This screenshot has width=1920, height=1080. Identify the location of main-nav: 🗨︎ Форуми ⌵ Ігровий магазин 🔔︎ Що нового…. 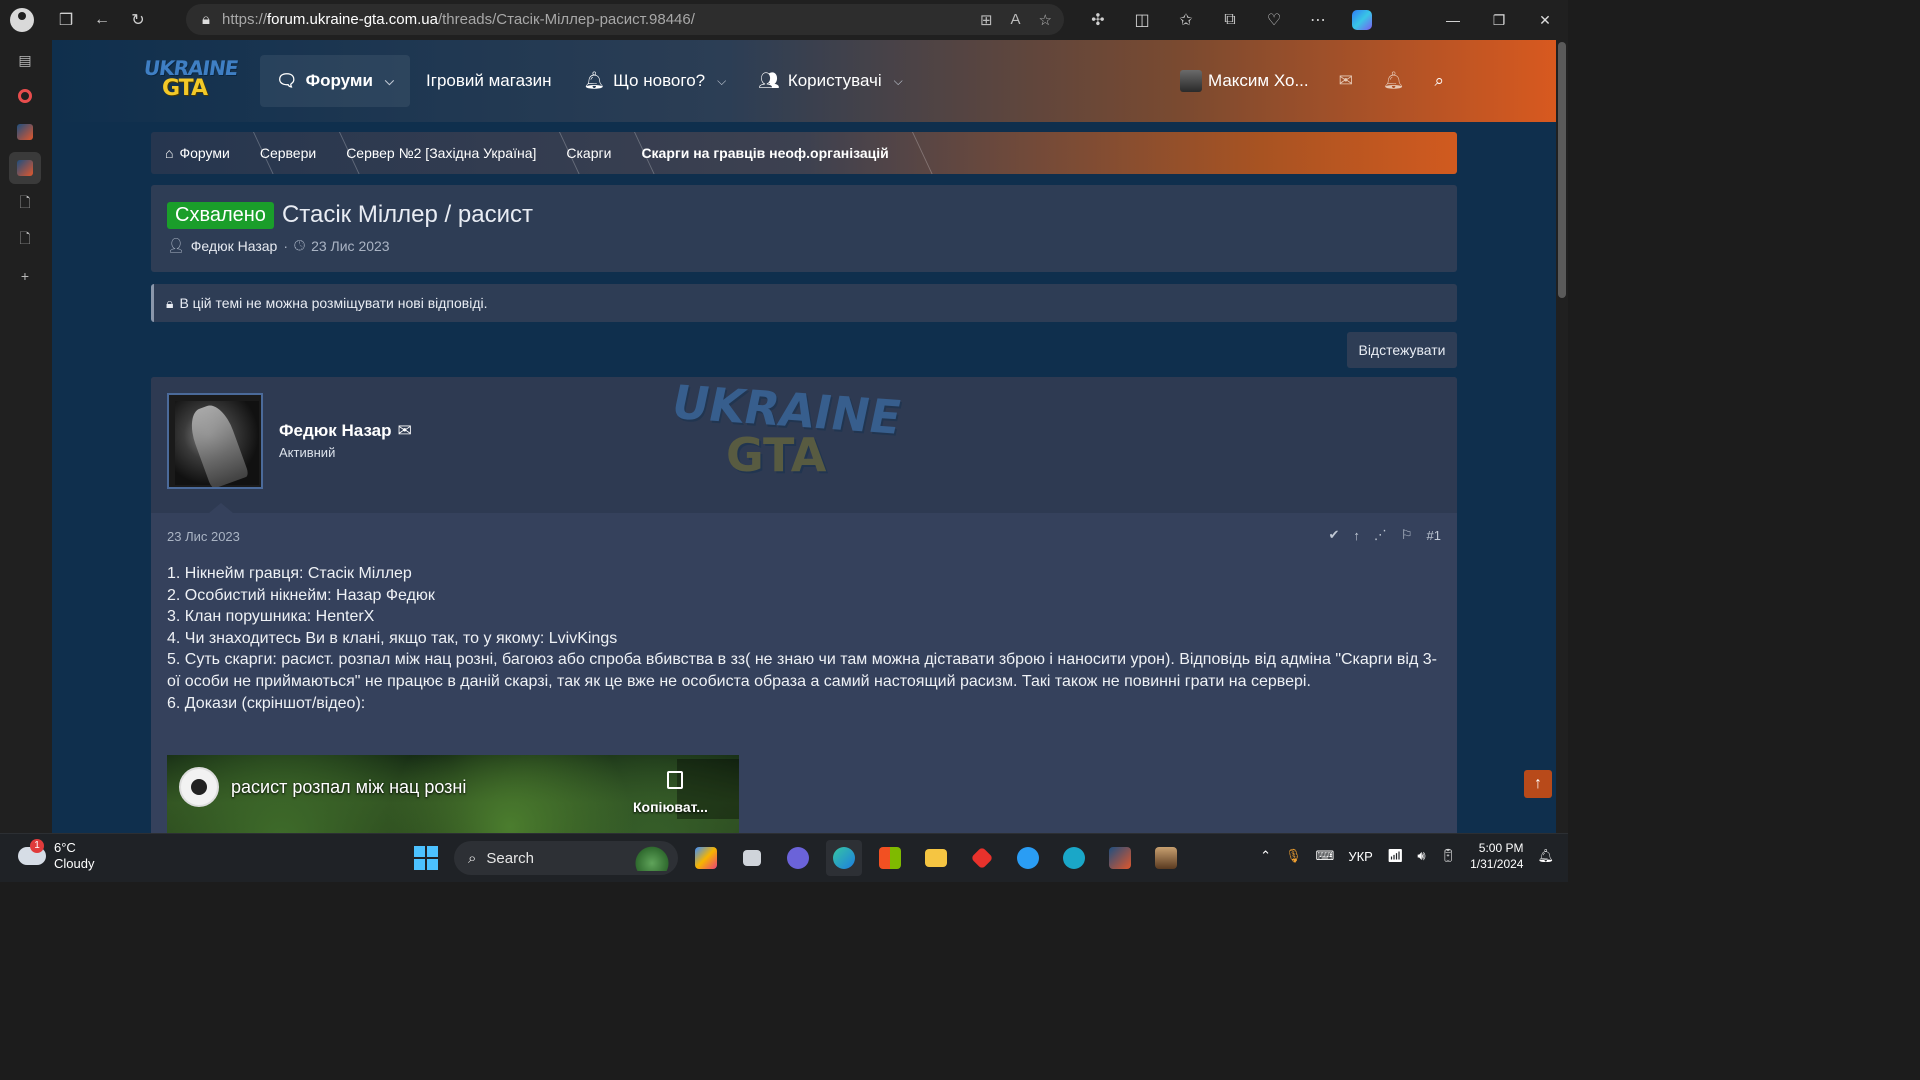
(589, 81).